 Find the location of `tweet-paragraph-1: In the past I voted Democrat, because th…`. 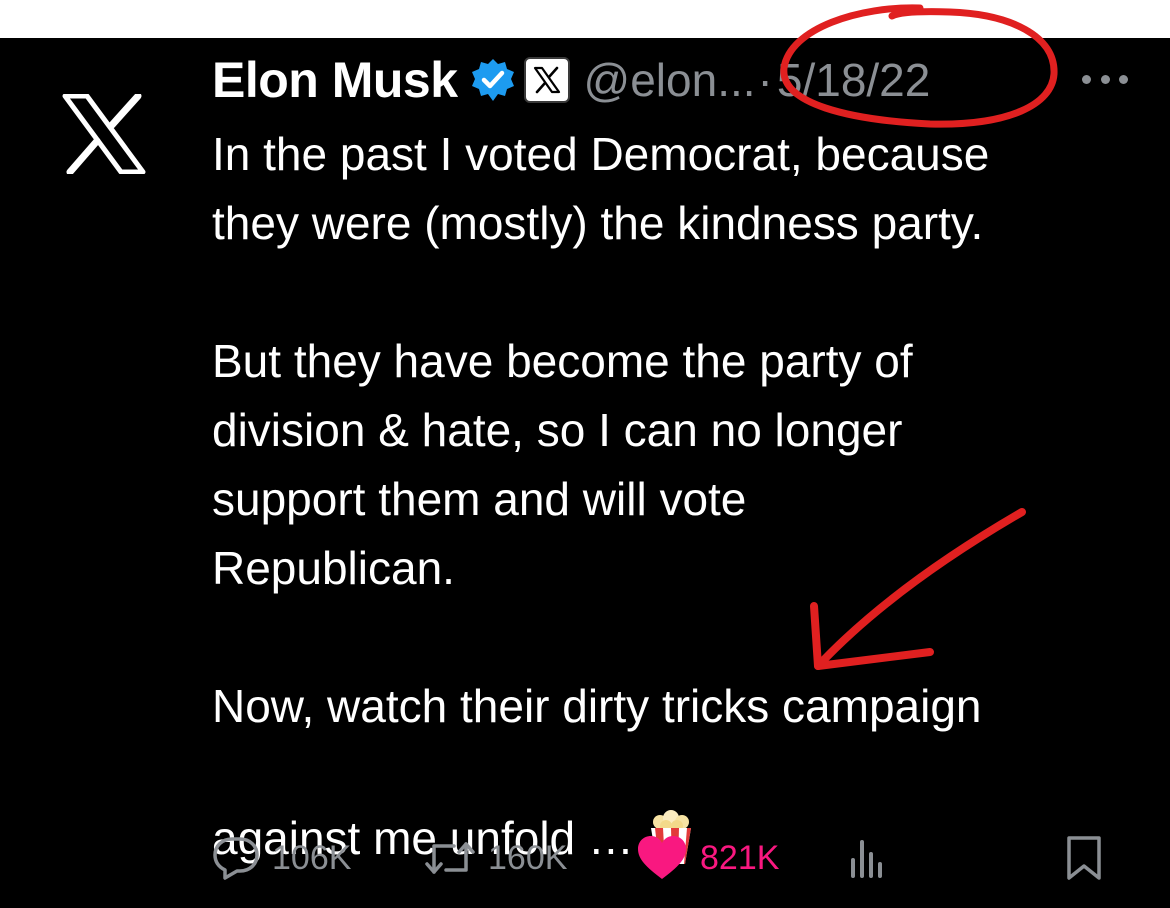

tweet-paragraph-1: In the past I voted Democrat, because th… is located at coordinates (601, 188).